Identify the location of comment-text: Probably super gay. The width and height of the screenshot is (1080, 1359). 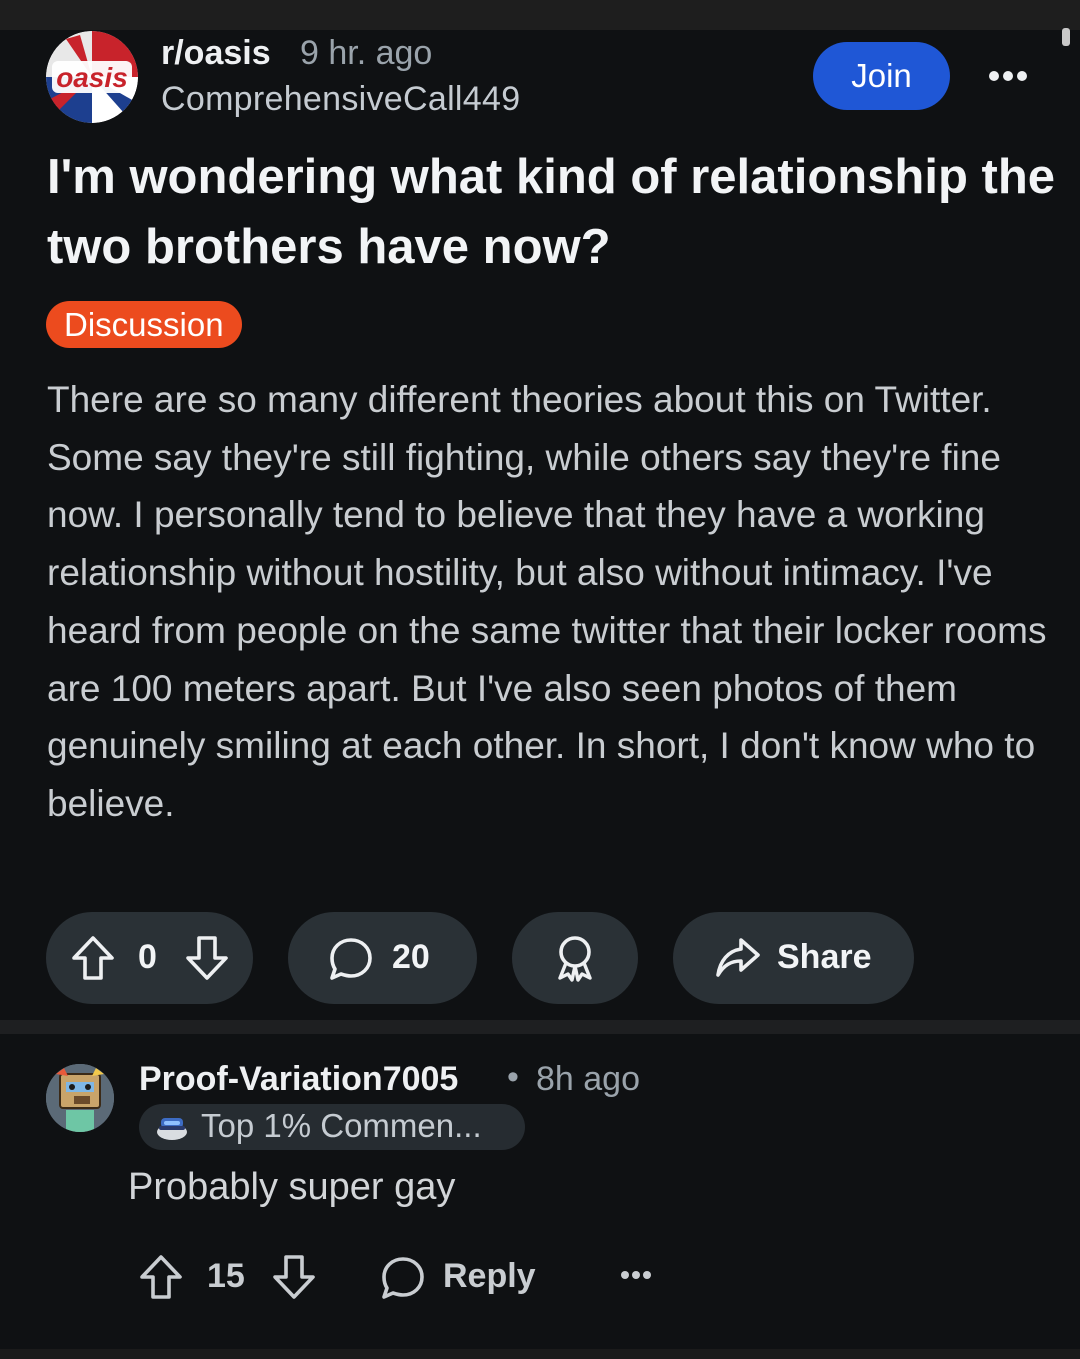
(292, 1187).